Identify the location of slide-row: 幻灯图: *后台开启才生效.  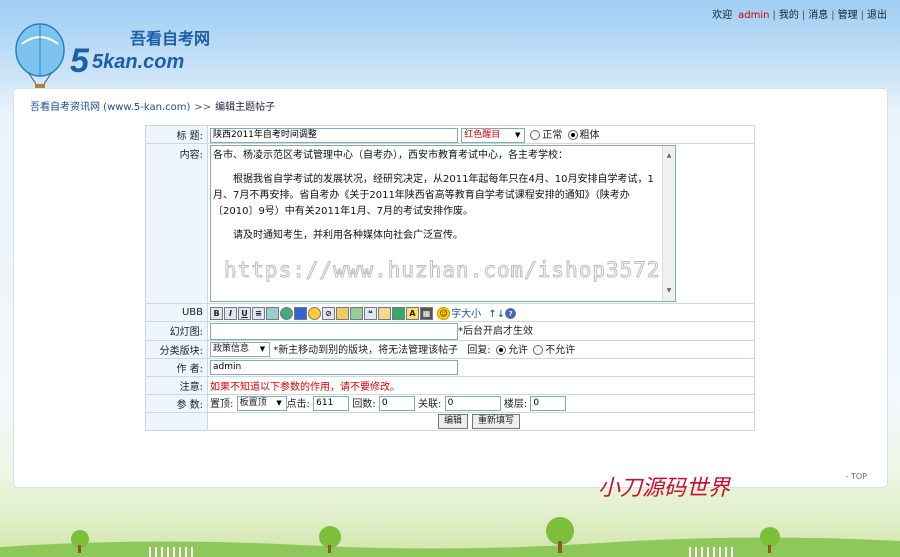
(450, 331).